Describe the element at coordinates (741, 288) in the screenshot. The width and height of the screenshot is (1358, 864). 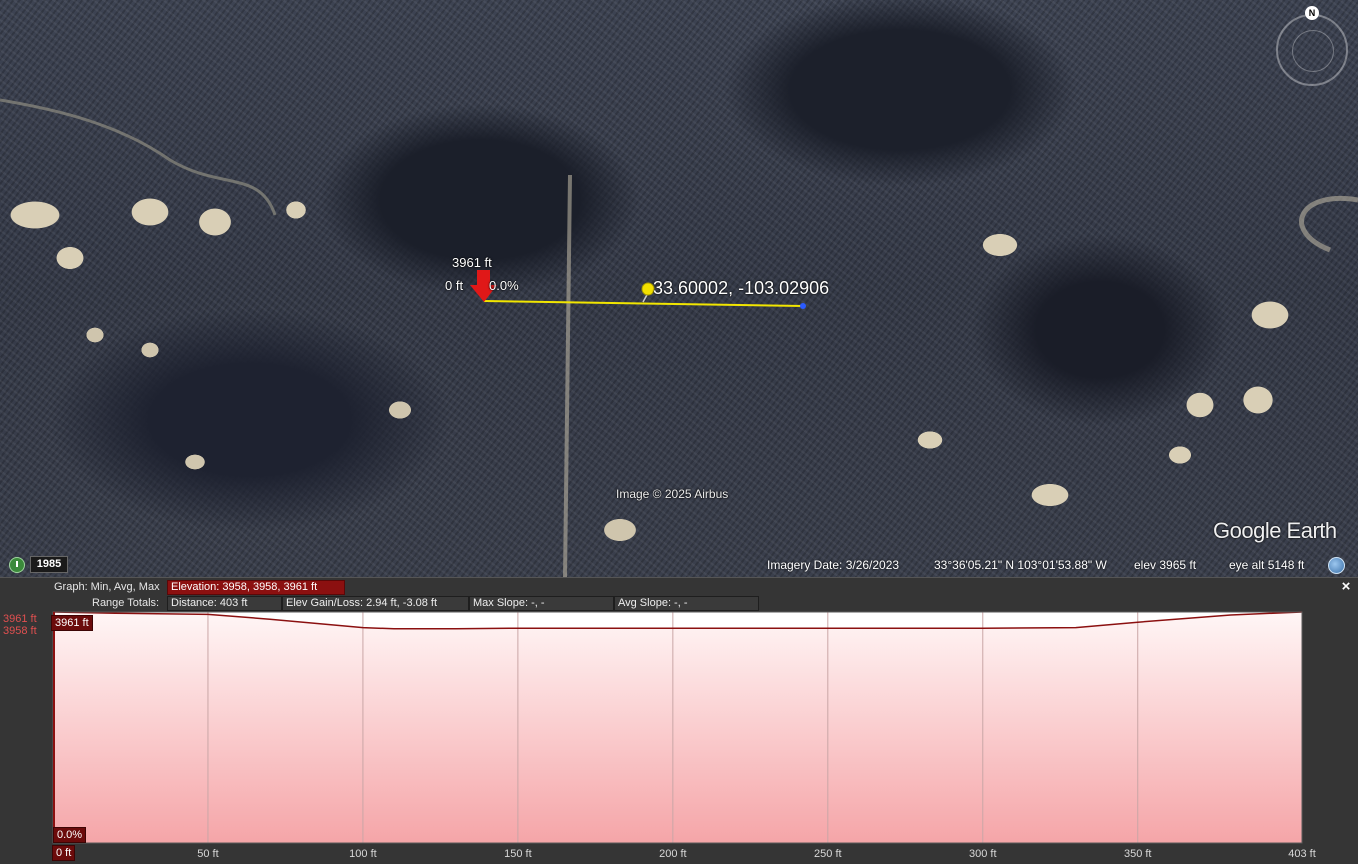
I see `placemark-label: 33.60002, -103.02906` at that location.